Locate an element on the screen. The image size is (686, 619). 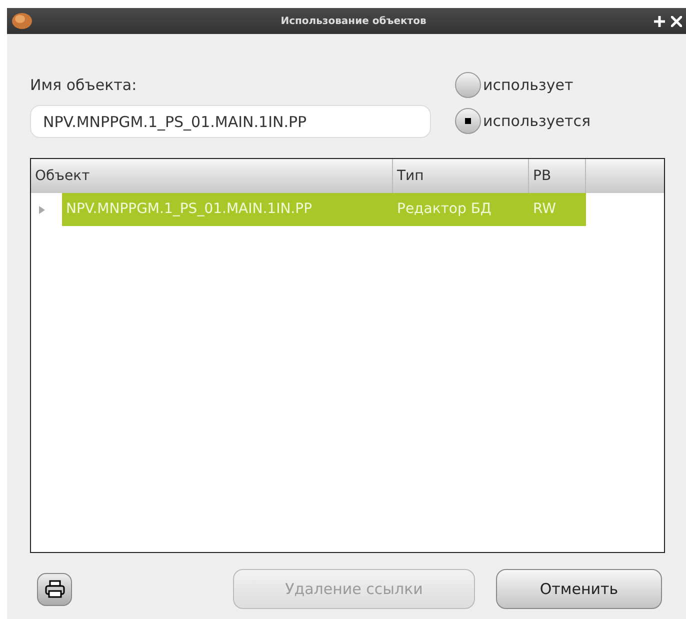
table-cell-text: RW is located at coordinates (545, 209).